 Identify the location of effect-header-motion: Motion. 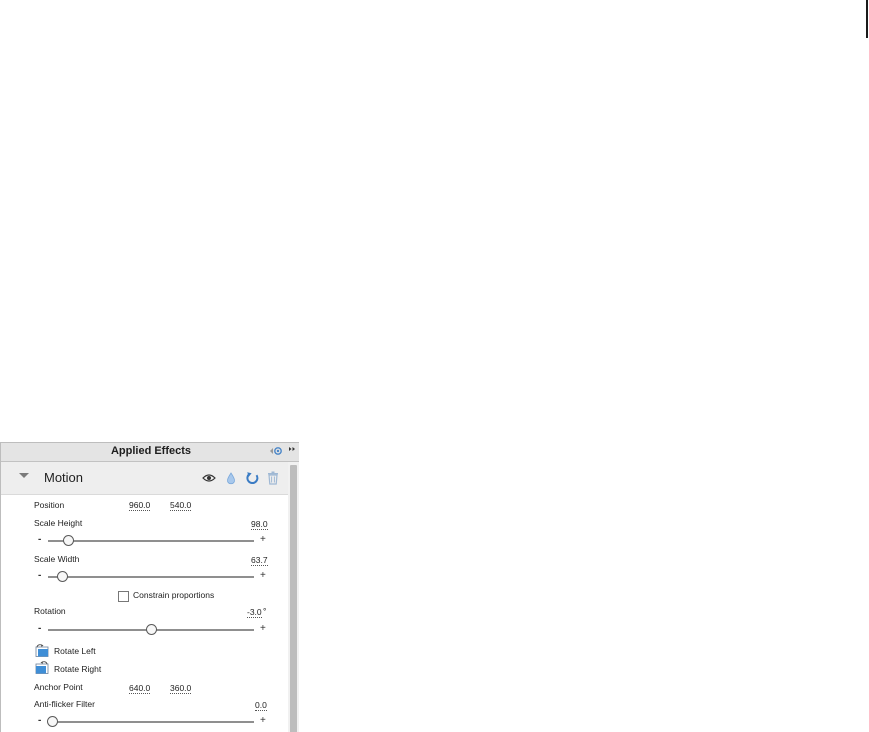
(144, 478).